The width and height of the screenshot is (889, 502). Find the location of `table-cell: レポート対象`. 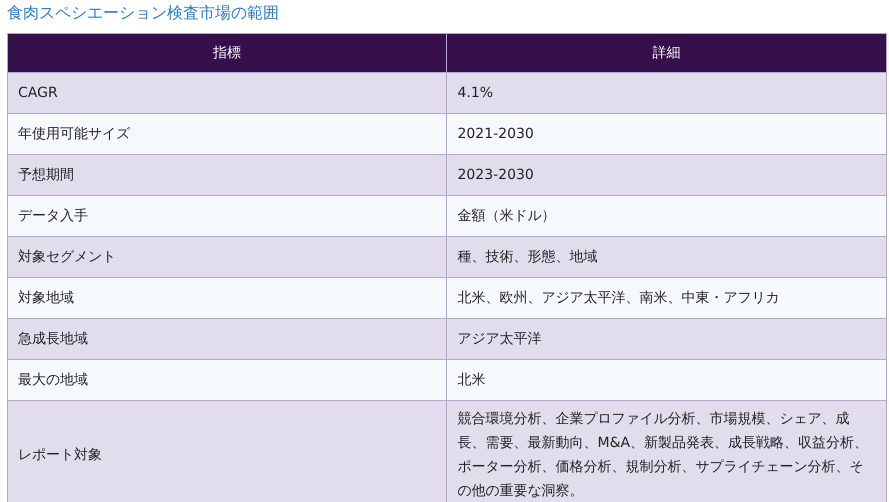

table-cell: レポート対象 is located at coordinates (227, 451).